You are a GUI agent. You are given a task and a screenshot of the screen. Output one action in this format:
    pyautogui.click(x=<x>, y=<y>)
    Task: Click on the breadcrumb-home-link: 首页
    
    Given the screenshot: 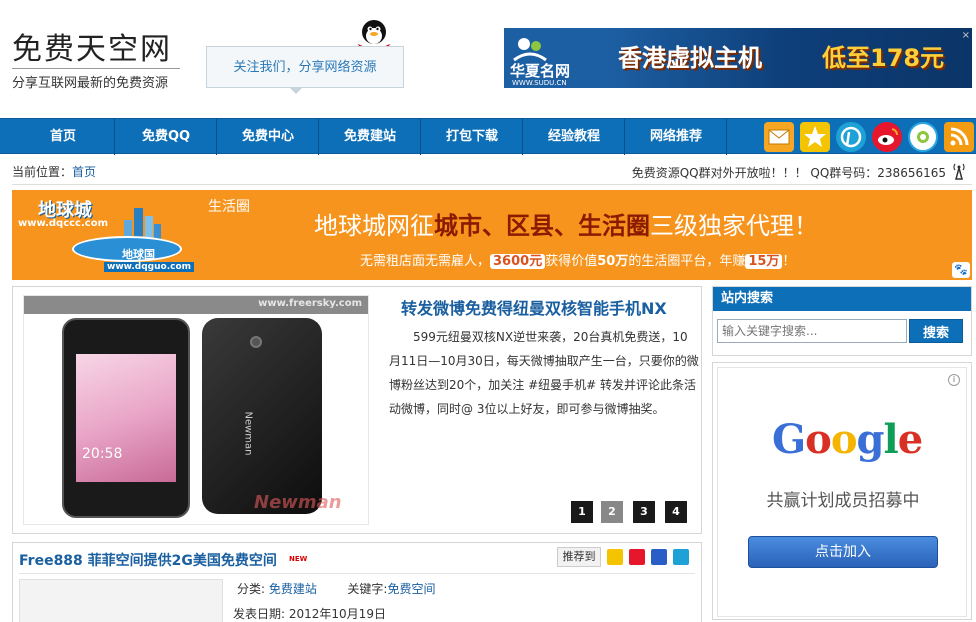 What is the action you would take?
    pyautogui.click(x=84, y=172)
    